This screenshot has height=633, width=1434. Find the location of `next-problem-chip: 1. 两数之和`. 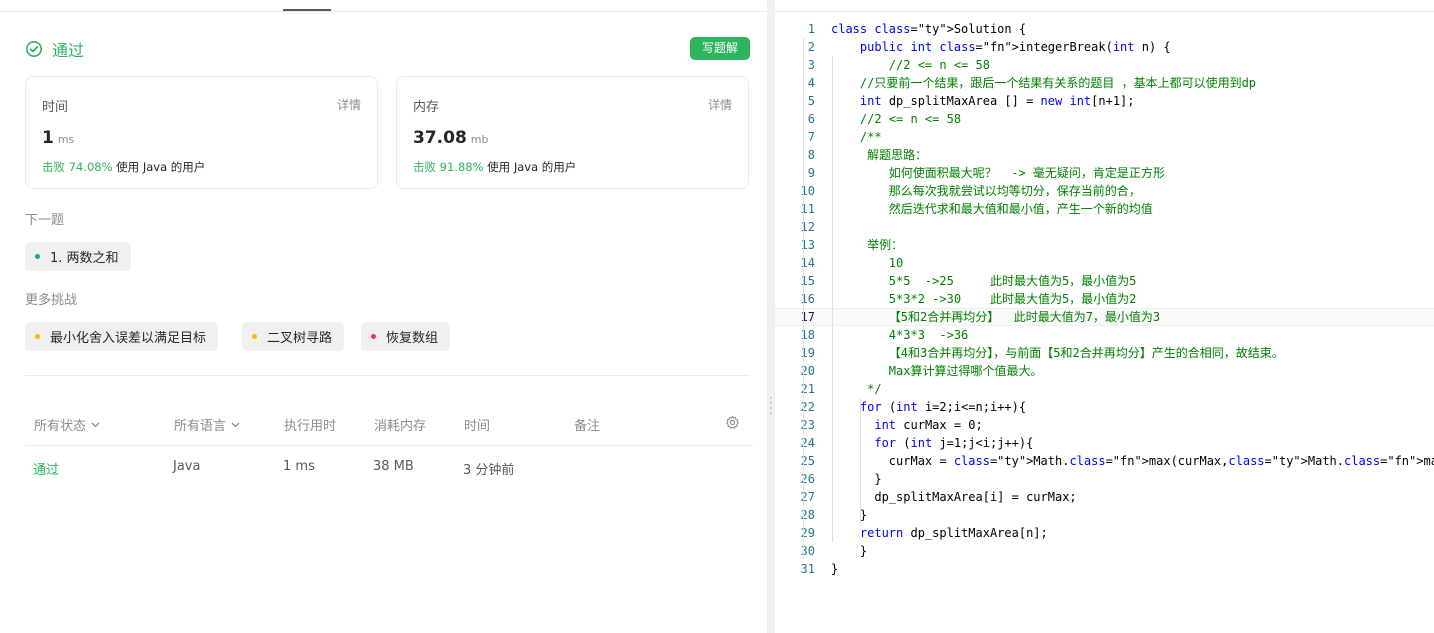

next-problem-chip: 1. 两数之和 is located at coordinates (78, 256).